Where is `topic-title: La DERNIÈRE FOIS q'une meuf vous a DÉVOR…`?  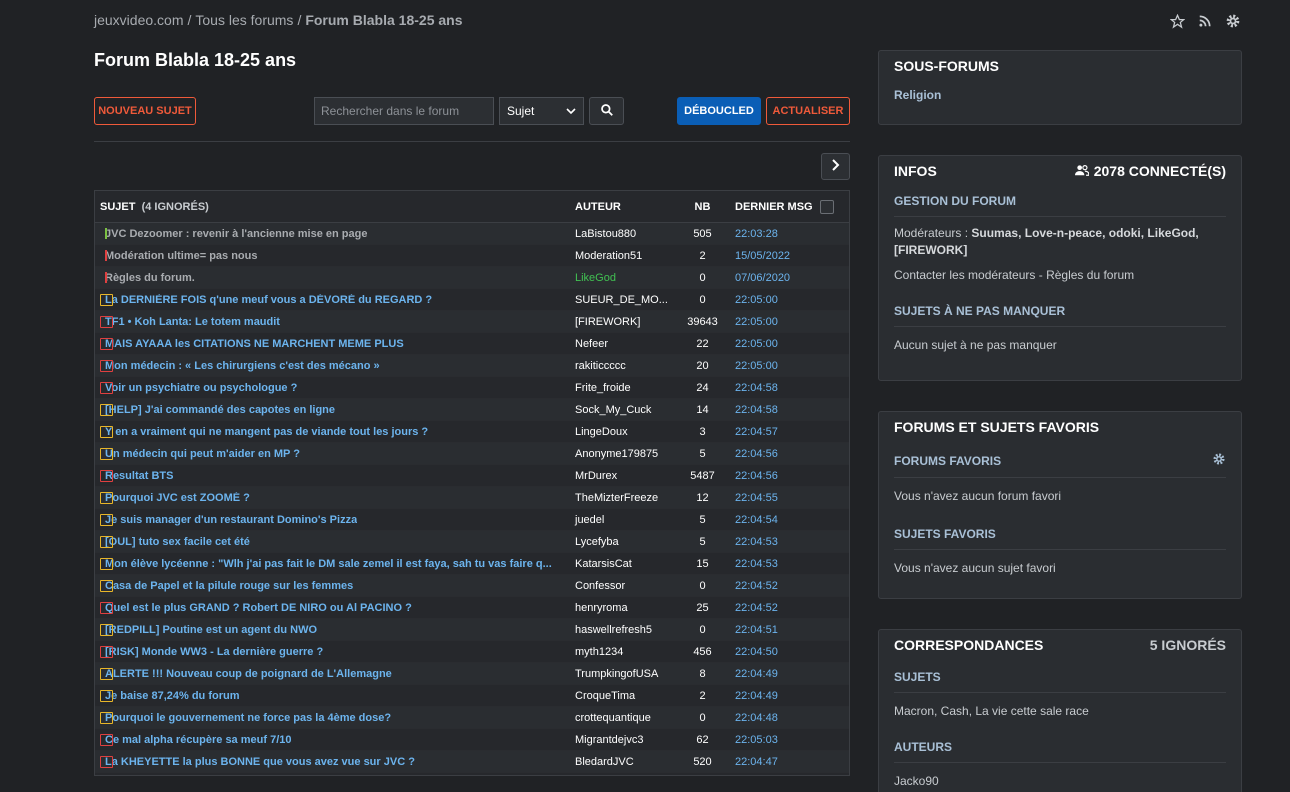
topic-title: La DERNIÈRE FOIS q'une meuf vous a DÉVOR… is located at coordinates (268, 300).